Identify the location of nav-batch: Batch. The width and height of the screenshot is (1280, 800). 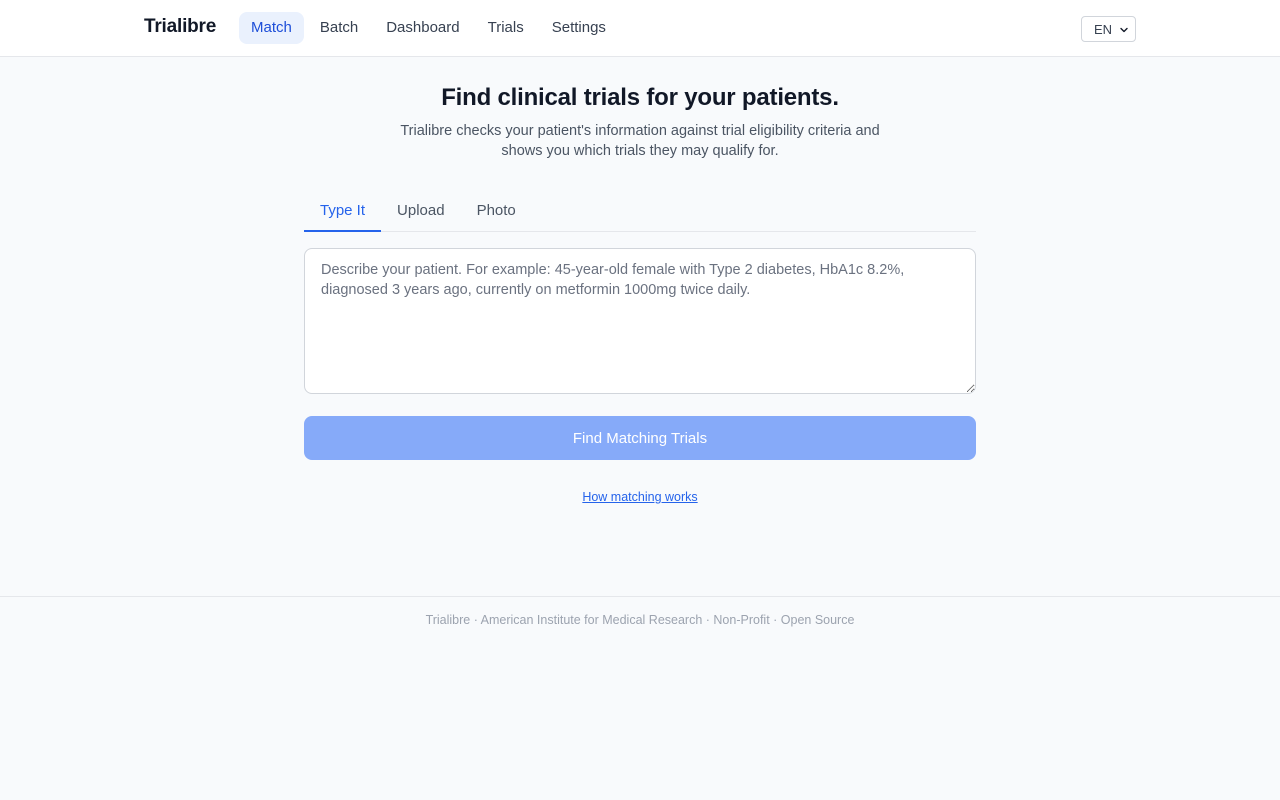
(339, 28).